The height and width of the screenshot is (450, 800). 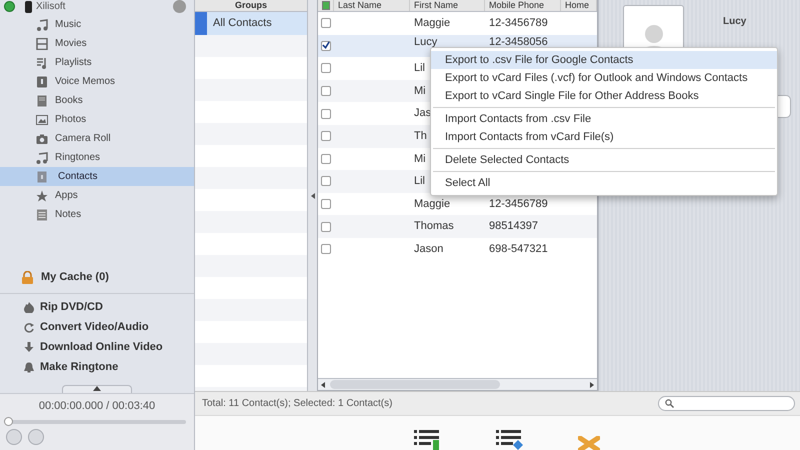 What do you see at coordinates (312, 195) in the screenshot?
I see `splitter-arrow-icon` at bounding box center [312, 195].